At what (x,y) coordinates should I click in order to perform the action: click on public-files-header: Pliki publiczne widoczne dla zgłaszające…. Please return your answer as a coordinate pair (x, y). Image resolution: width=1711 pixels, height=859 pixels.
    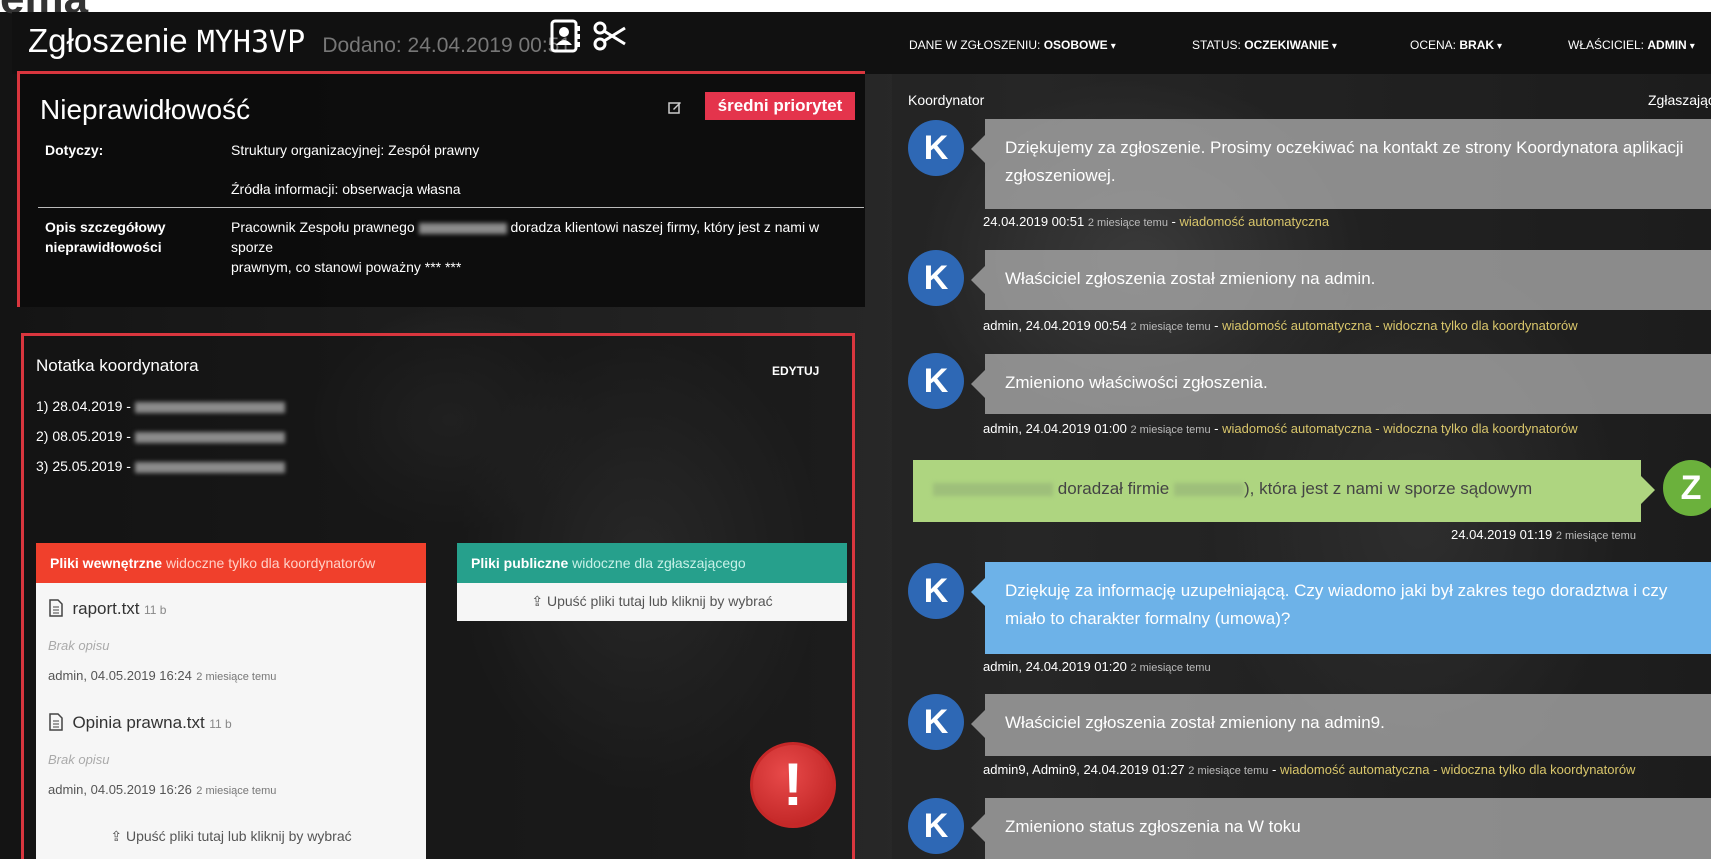
    Looking at the image, I should click on (652, 563).